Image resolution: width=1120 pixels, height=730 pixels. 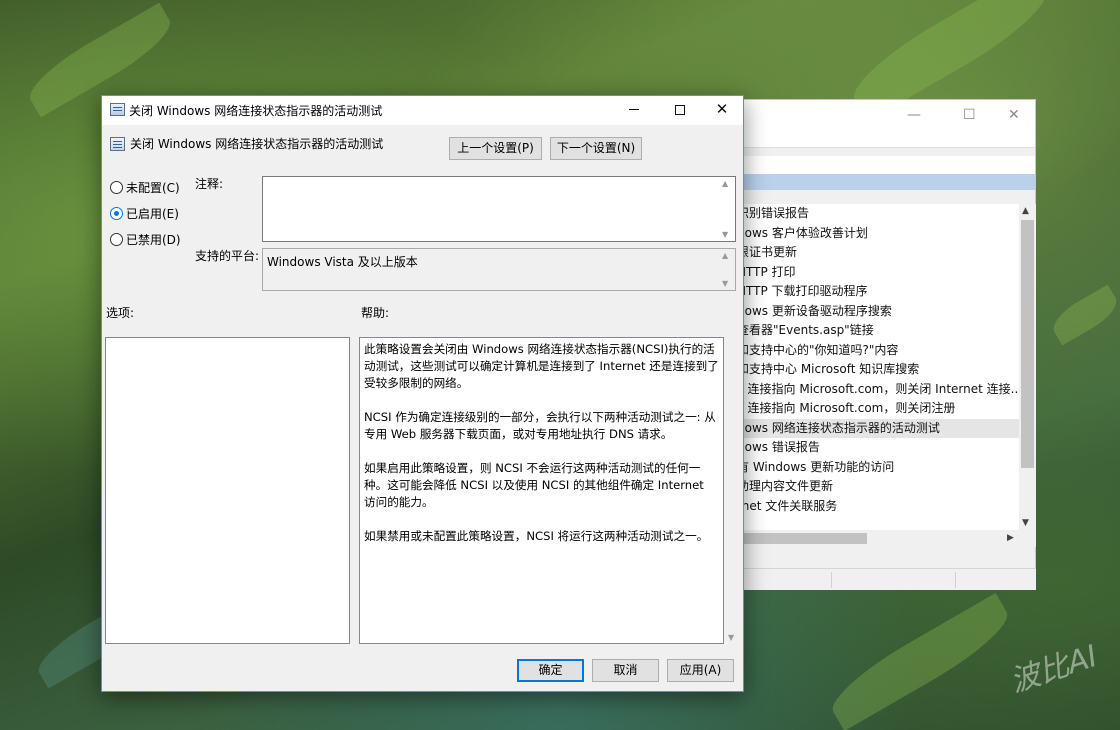 I want to click on radio-label-disabled: 已禁用(D), so click(x=153, y=240).